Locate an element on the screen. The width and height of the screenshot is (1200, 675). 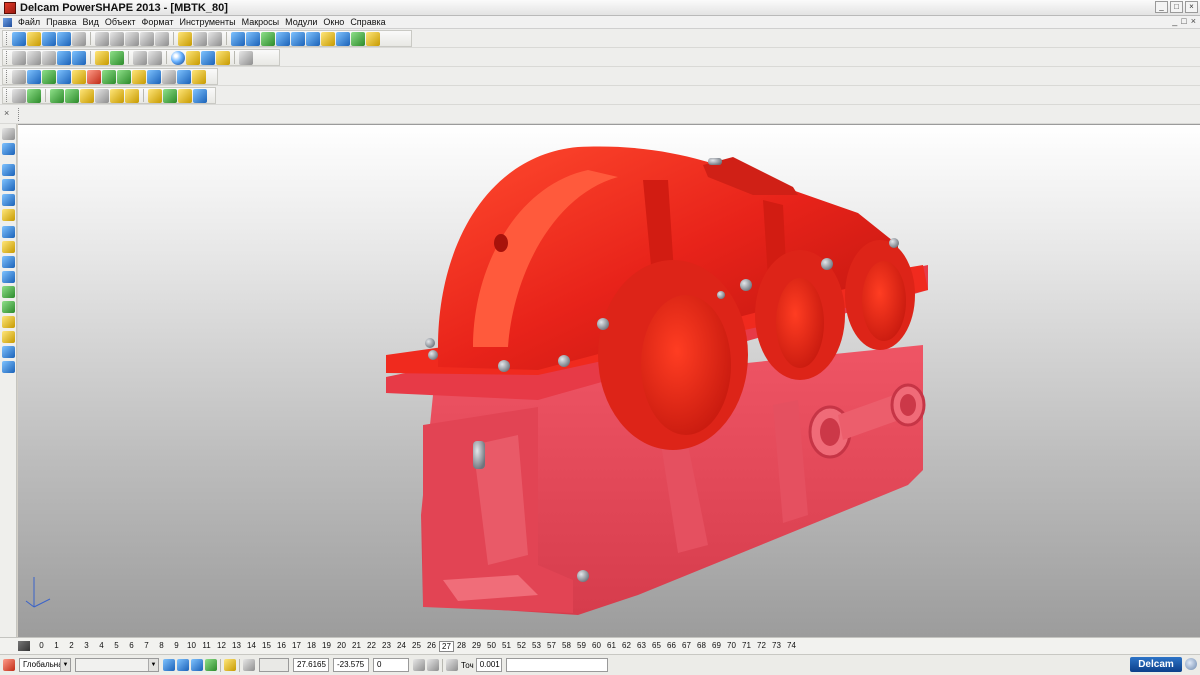
assembly-icon is located at coordinates (132, 95).